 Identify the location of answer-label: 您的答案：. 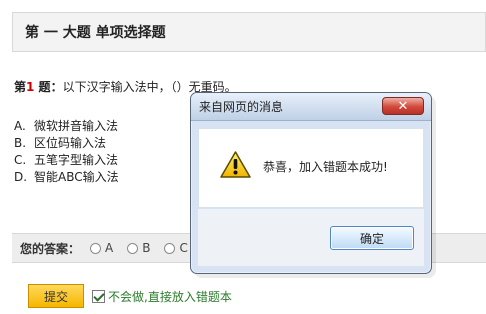
(50, 248).